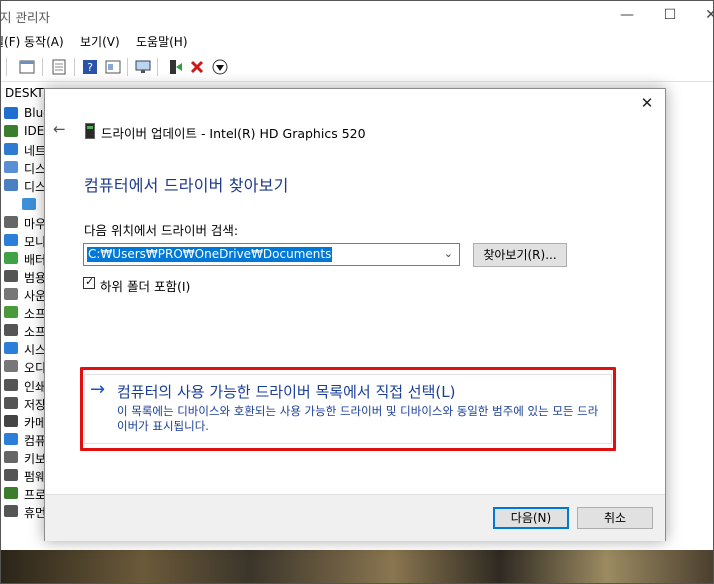 The width and height of the screenshot is (714, 584). What do you see at coordinates (35, 495) in the screenshot?
I see `tree-item-label: 프로` at bounding box center [35, 495].